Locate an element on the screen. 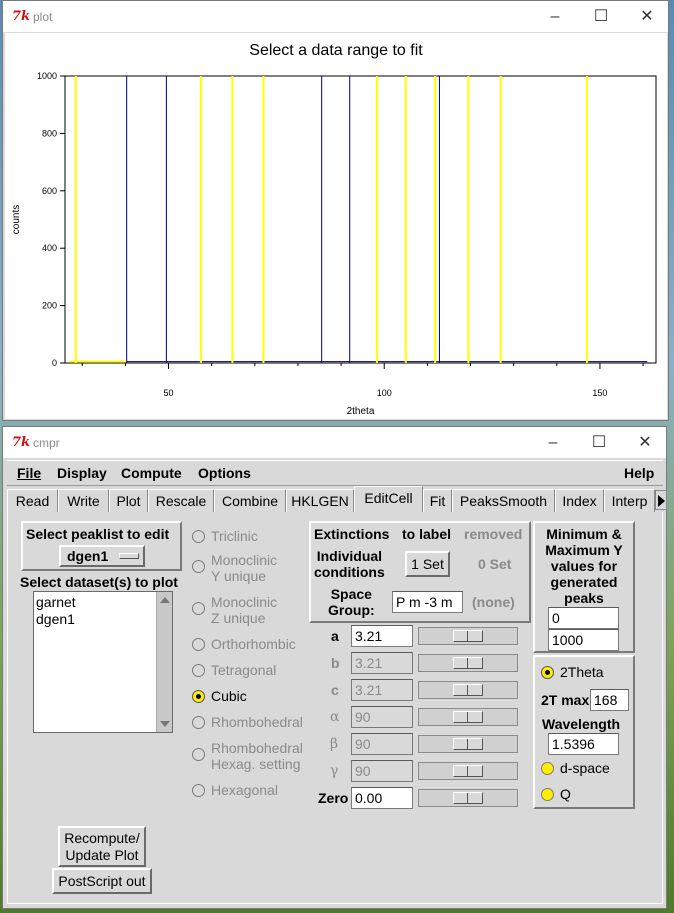 This screenshot has height=913, width=674. y-tick-label: 0 is located at coordinates (54, 363).